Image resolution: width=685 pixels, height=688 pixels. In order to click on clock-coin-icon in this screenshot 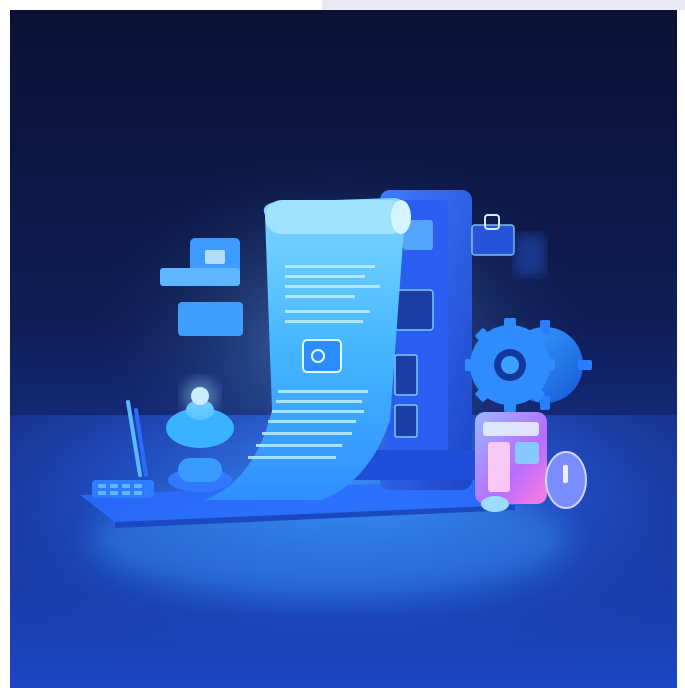, I will do `click(566, 480)`.